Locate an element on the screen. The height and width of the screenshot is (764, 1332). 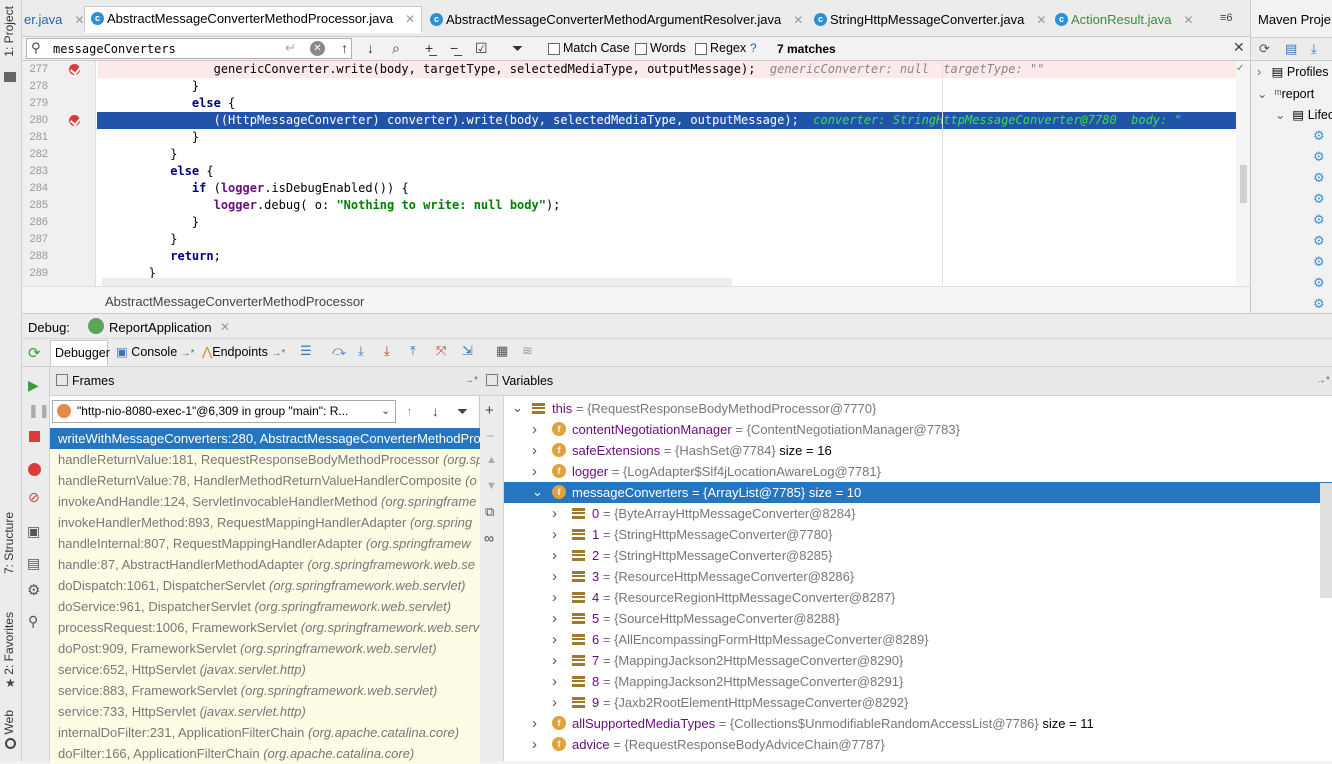
copy-icon: ⧉ is located at coordinates (489, 512).